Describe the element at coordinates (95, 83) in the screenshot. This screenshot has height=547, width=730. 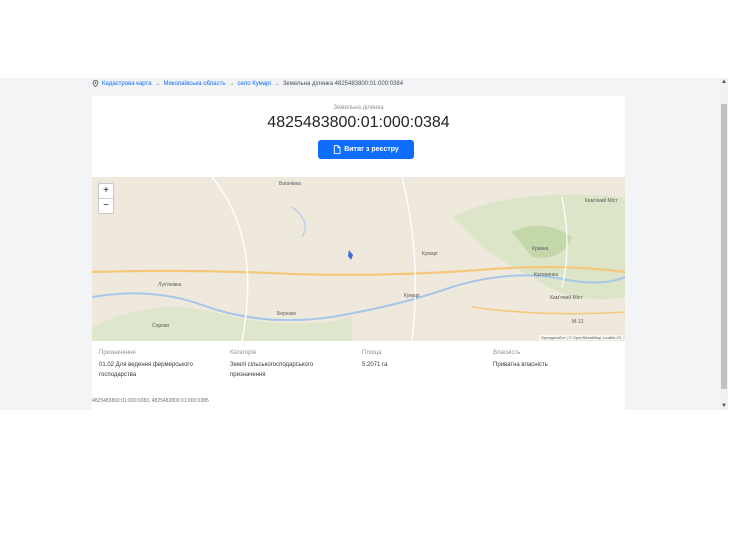
I see `map-pin-icon` at that location.